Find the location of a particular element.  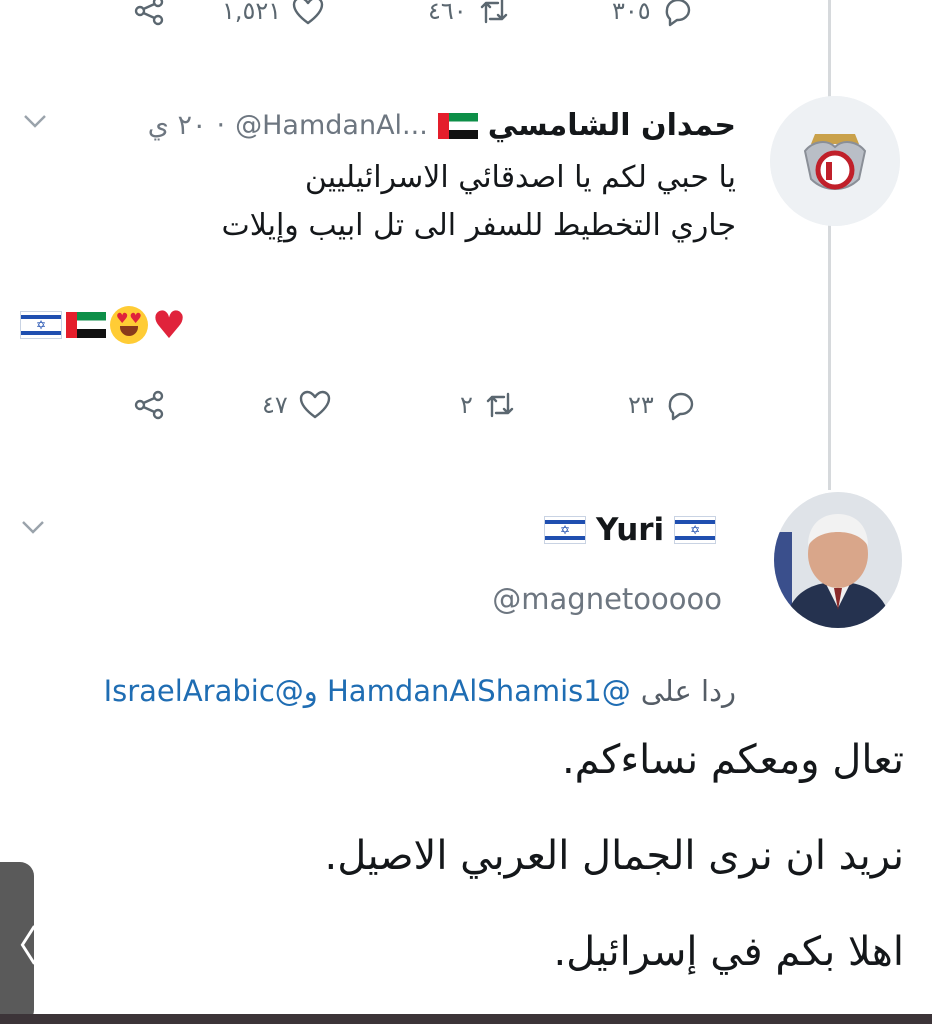

like-count: ٤٧ is located at coordinates (275, 405).